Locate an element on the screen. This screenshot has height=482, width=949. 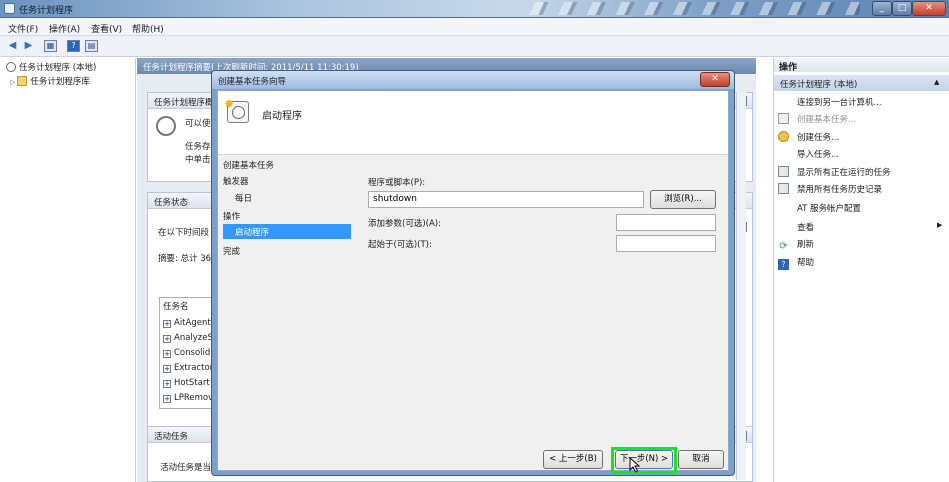
task-row: + Consolid is located at coordinates (186, 353).